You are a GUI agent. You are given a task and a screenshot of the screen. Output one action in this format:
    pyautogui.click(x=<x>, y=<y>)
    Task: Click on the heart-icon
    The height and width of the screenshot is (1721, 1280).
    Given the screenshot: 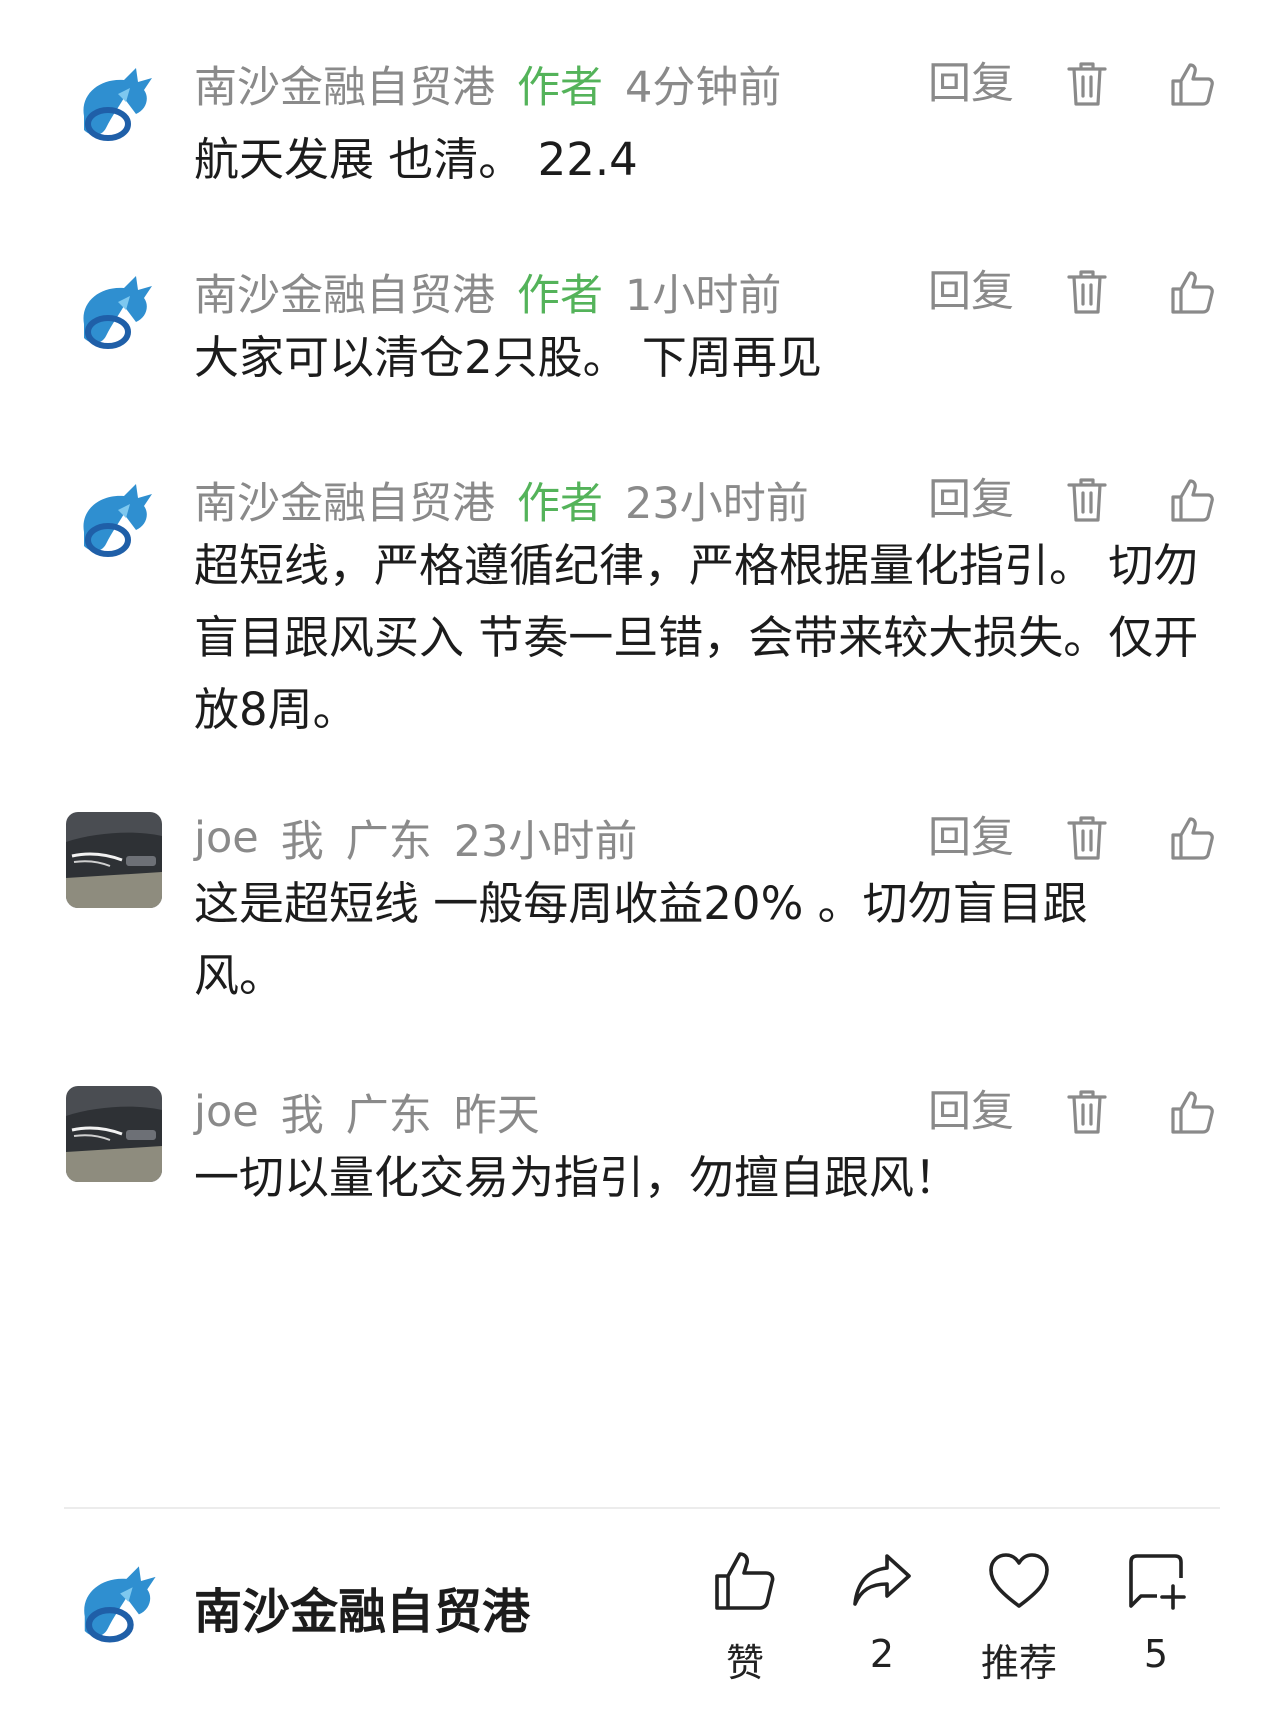 What is the action you would take?
    pyautogui.click(x=1019, y=1580)
    